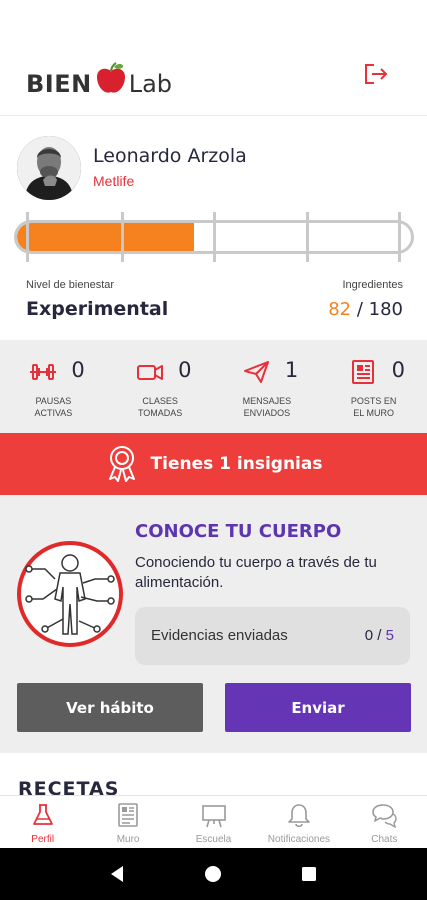 The image size is (427, 900). I want to click on nav-label: Chats, so click(384, 839).